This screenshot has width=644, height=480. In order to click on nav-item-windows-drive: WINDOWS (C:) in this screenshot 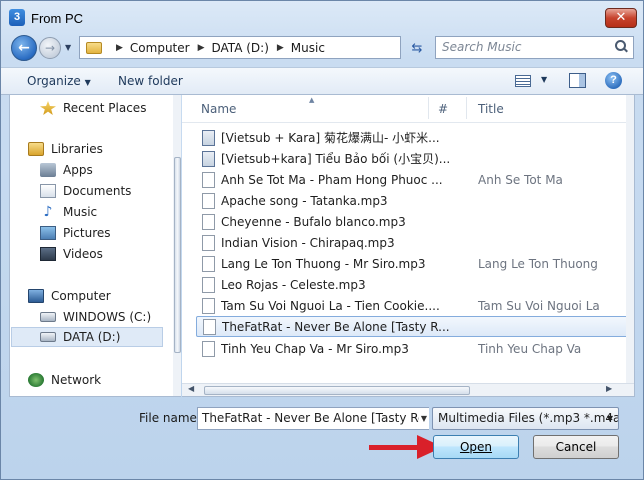, I will do `click(95, 317)`.